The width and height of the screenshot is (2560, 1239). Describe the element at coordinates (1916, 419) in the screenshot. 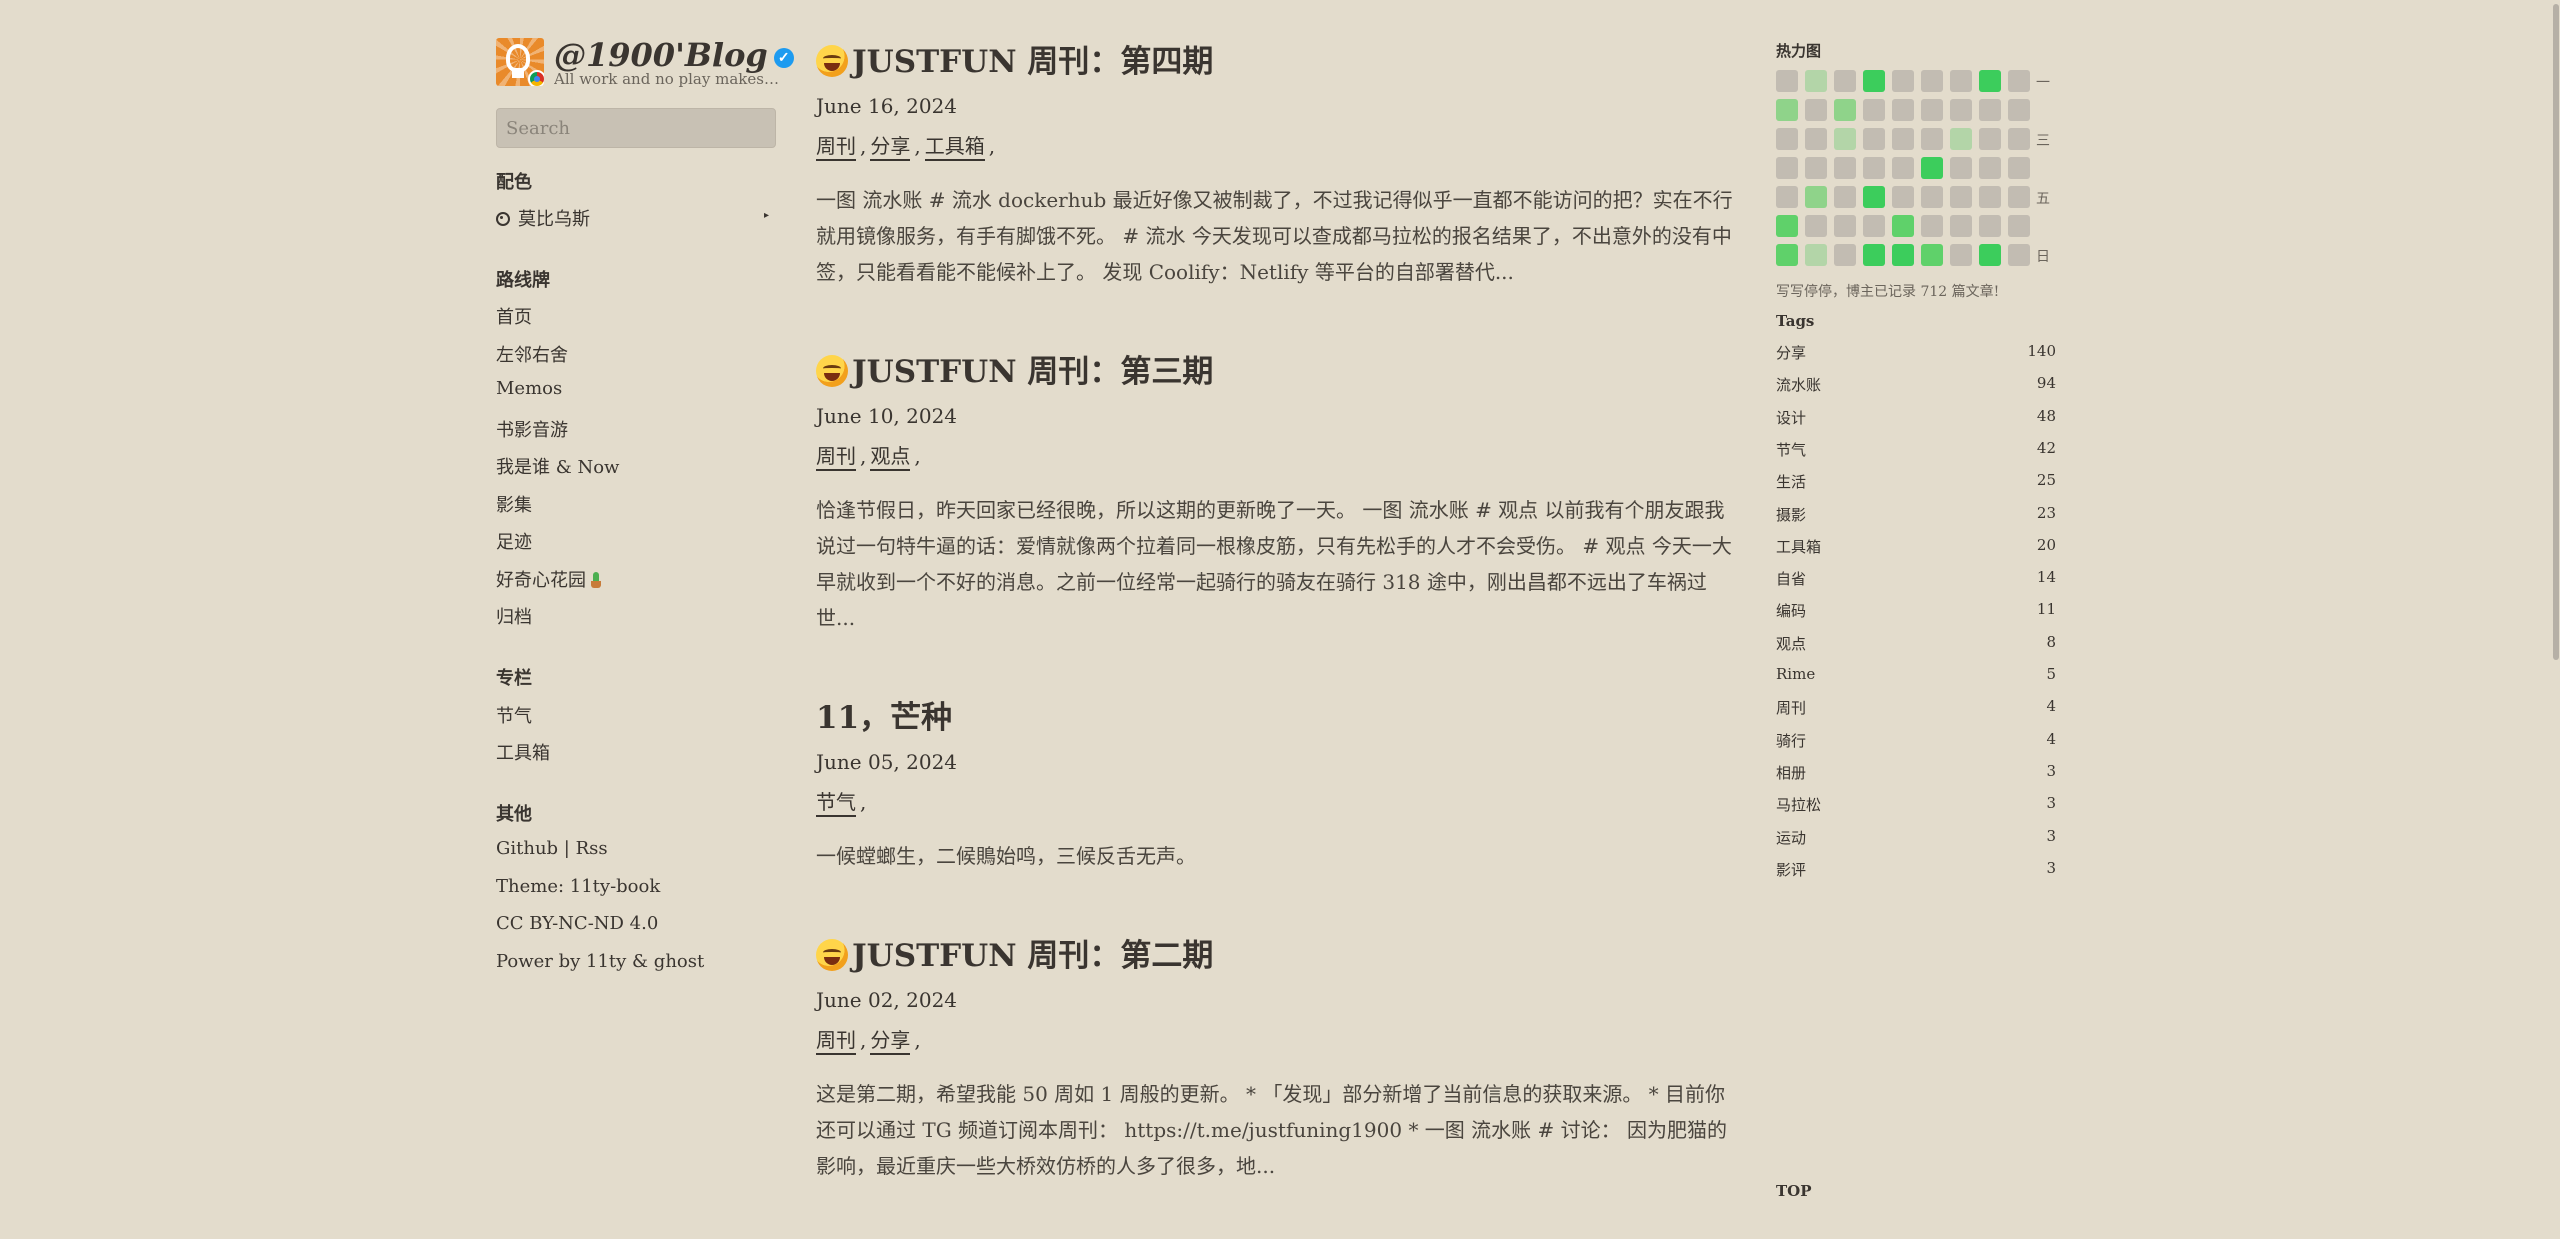

I see `tag-row: 设计 48` at that location.